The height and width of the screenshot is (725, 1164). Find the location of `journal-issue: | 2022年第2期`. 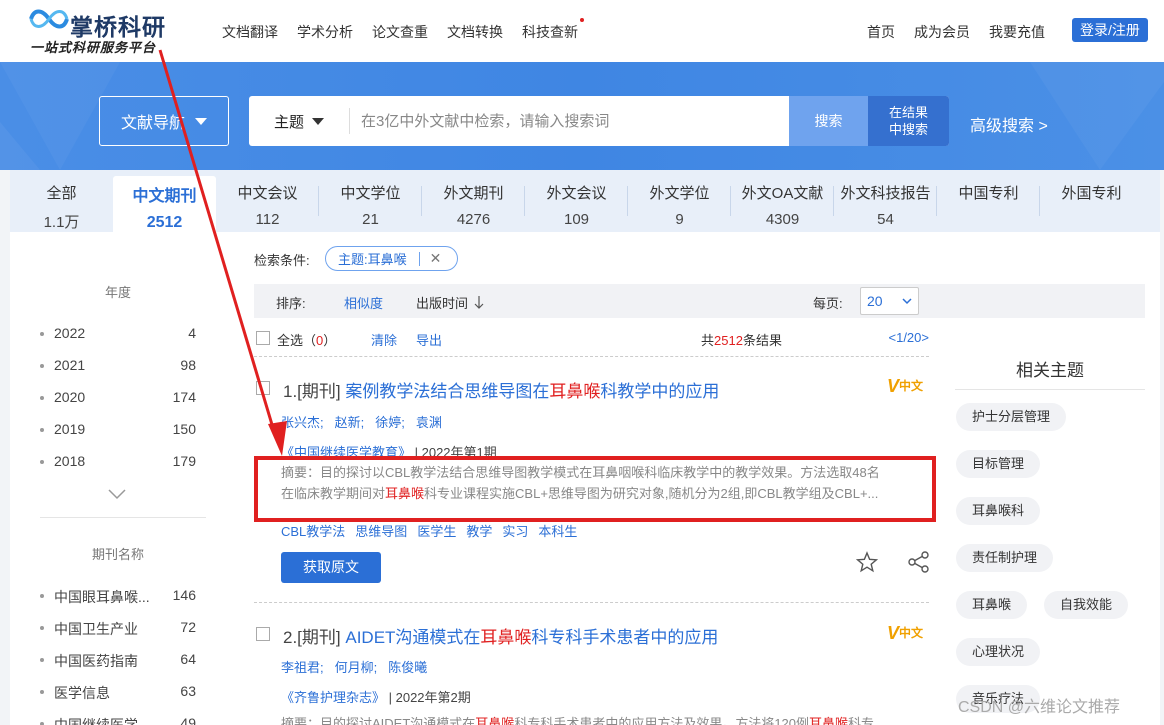

journal-issue: | 2022年第2期 is located at coordinates (428, 697).